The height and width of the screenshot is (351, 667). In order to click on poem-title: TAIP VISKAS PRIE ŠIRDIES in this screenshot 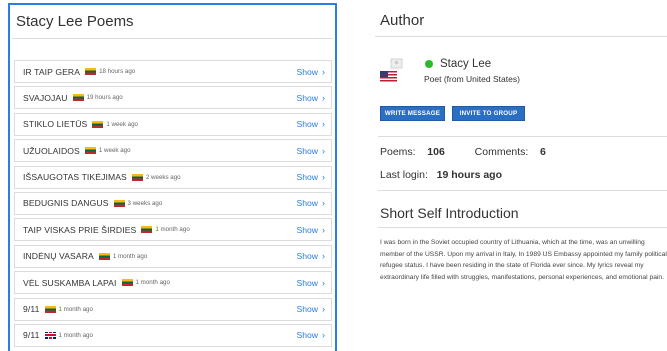, I will do `click(79, 230)`.